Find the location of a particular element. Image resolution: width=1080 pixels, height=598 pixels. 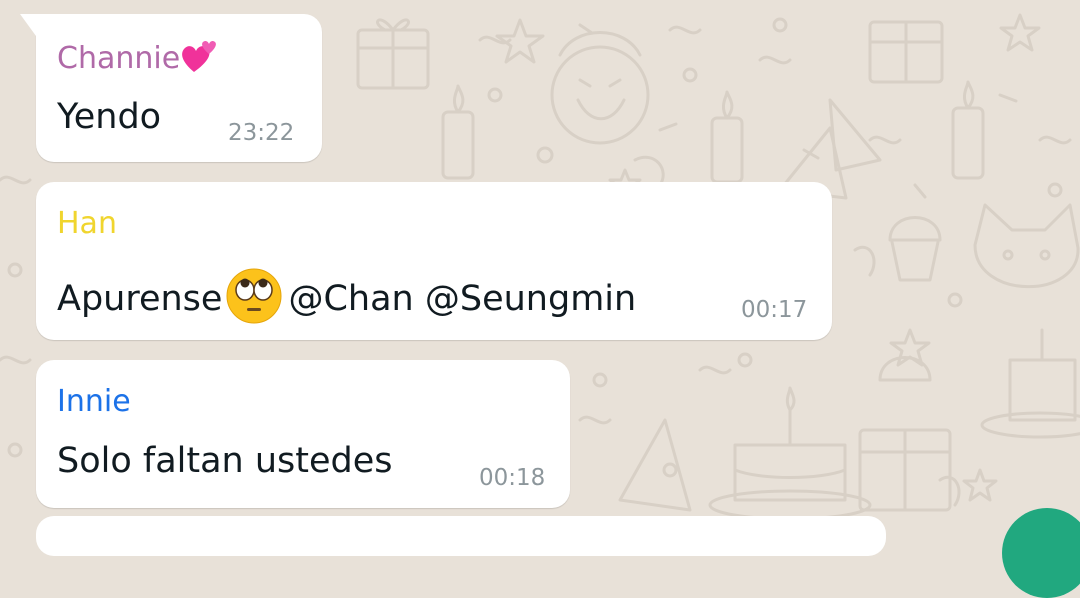

message-time: 00:18 is located at coordinates (512, 478).